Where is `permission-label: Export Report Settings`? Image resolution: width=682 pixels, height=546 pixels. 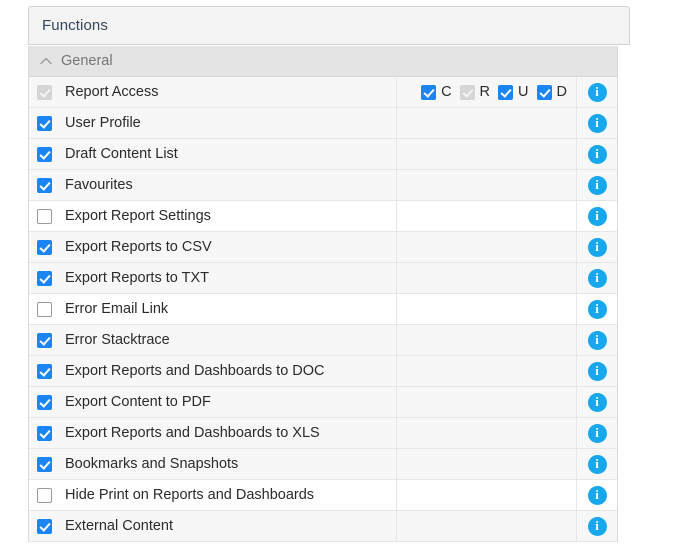
permission-label: Export Report Settings is located at coordinates (138, 216).